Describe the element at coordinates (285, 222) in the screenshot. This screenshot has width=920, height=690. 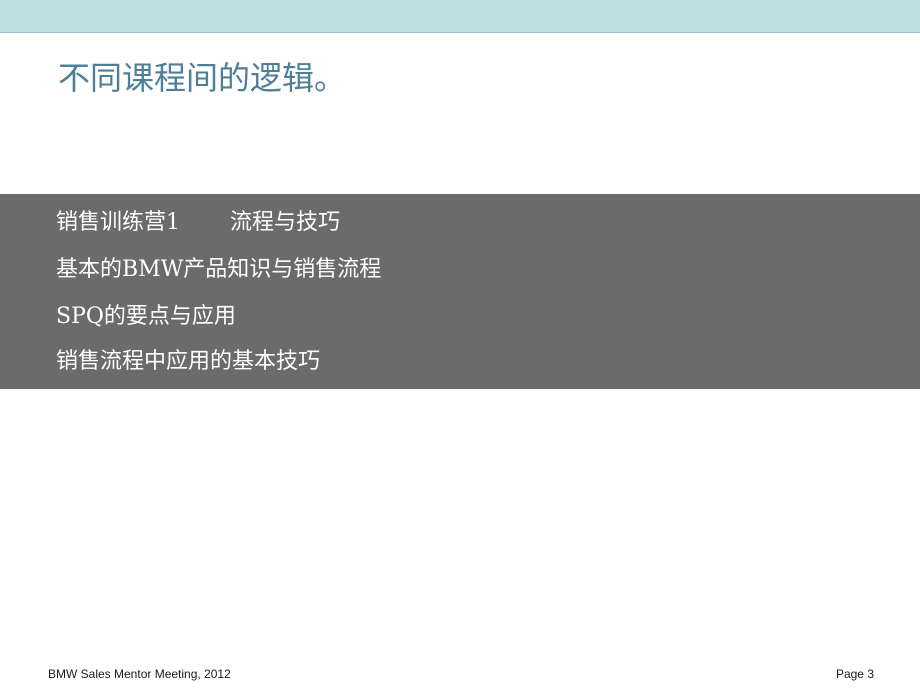
I see `content-line-1-right: 流程与技巧` at that location.